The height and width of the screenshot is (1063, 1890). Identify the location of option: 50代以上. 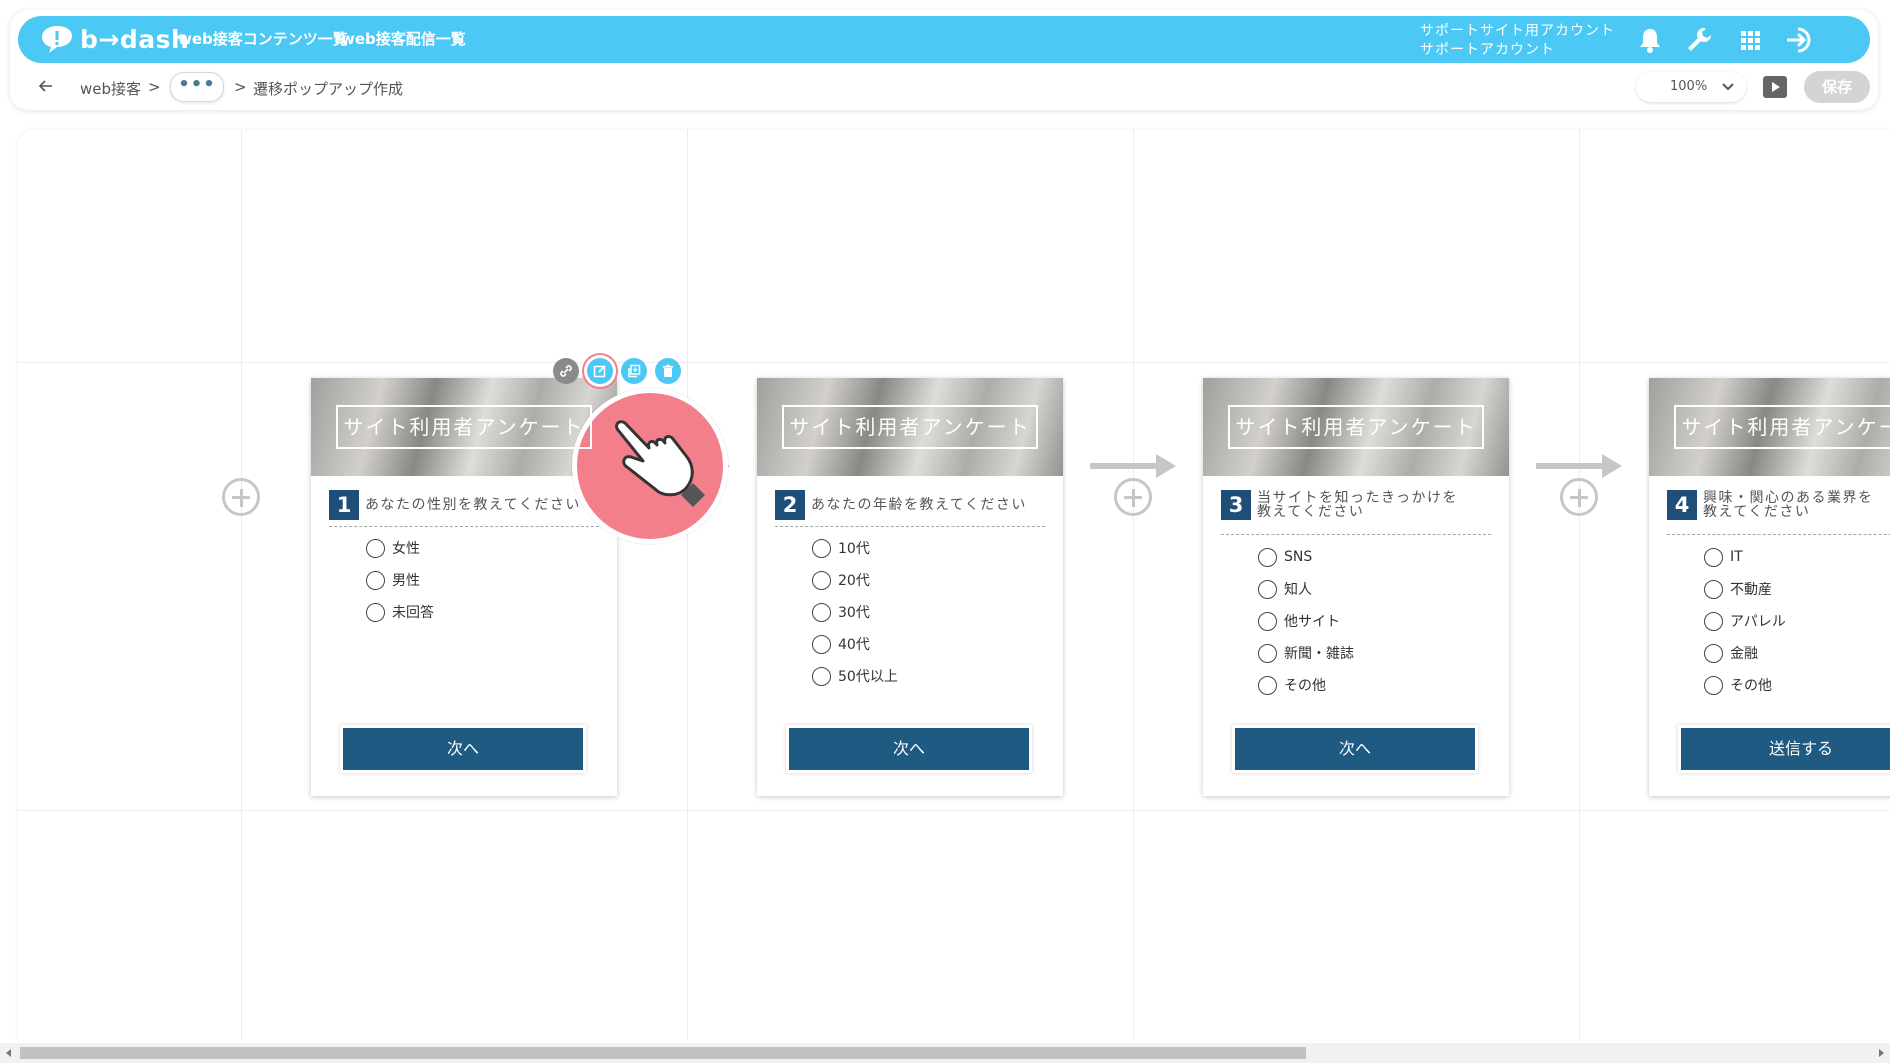
(855, 676).